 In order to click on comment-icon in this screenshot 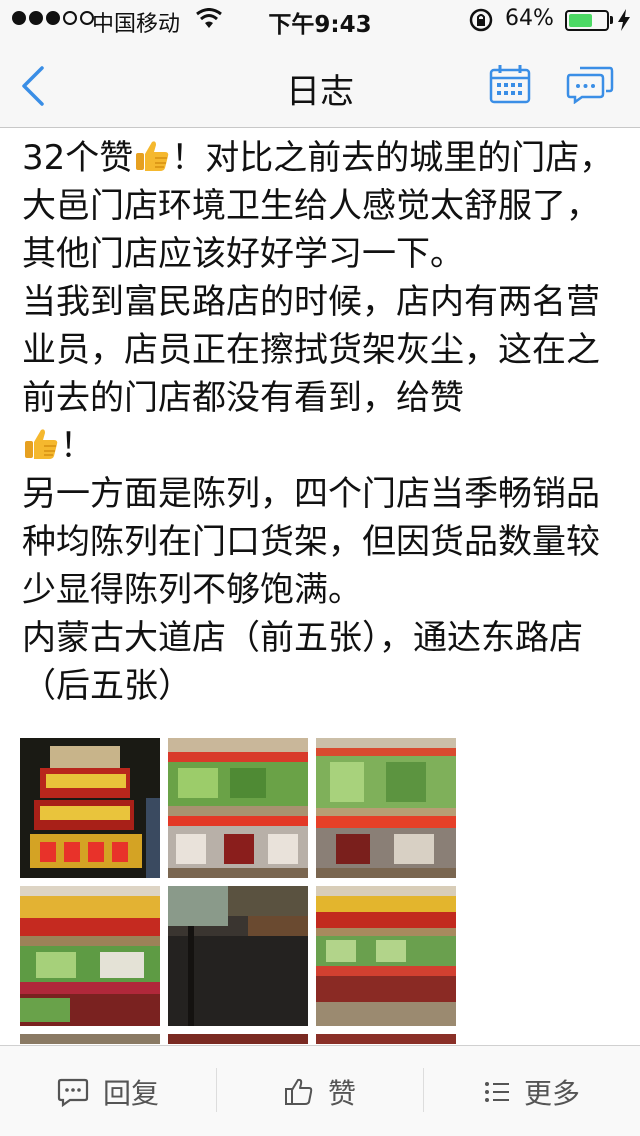, I will do `click(73, 1092)`.